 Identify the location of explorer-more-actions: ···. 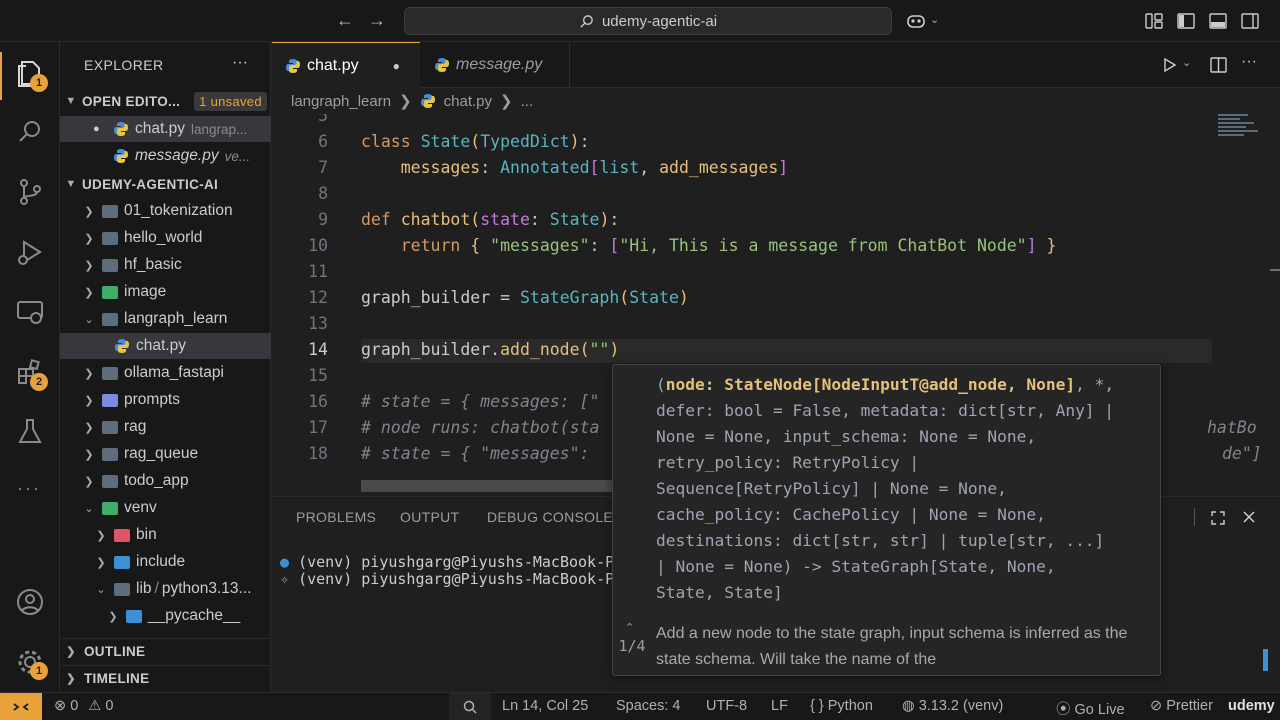
(240, 63).